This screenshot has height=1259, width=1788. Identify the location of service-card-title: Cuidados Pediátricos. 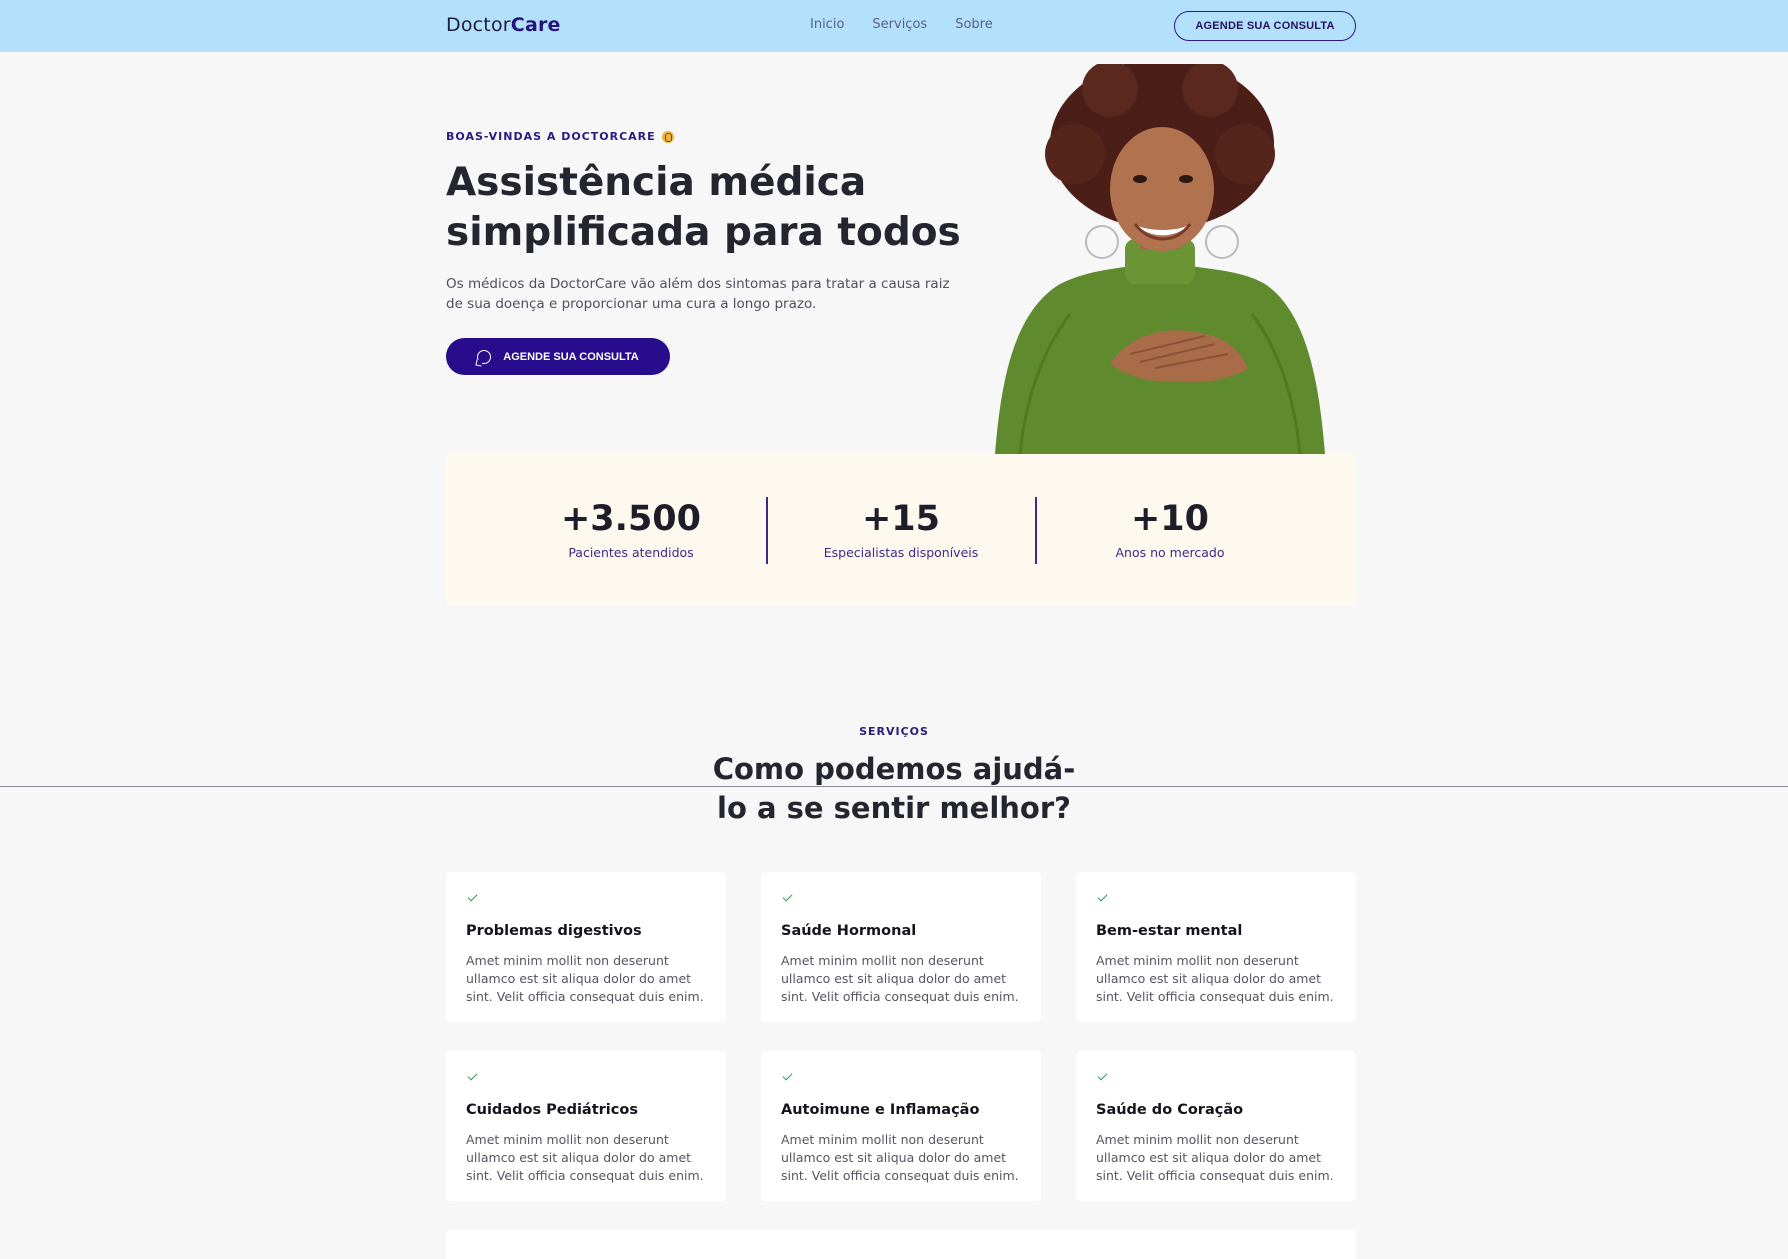
(552, 1110).